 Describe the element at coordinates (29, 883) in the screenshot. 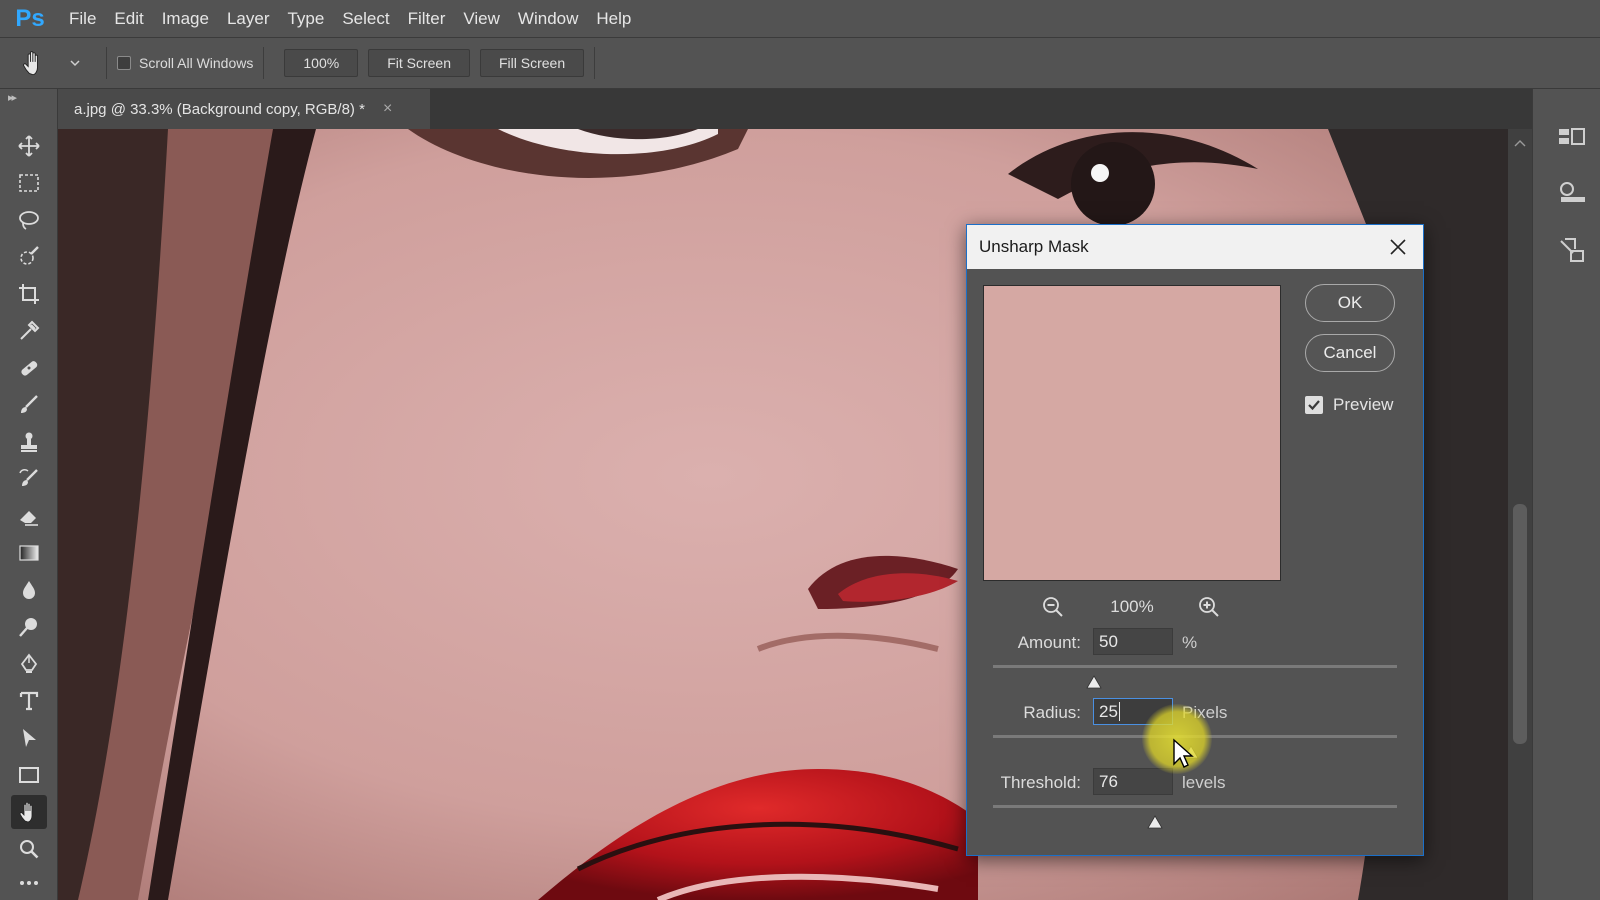

I see `more-icon` at that location.